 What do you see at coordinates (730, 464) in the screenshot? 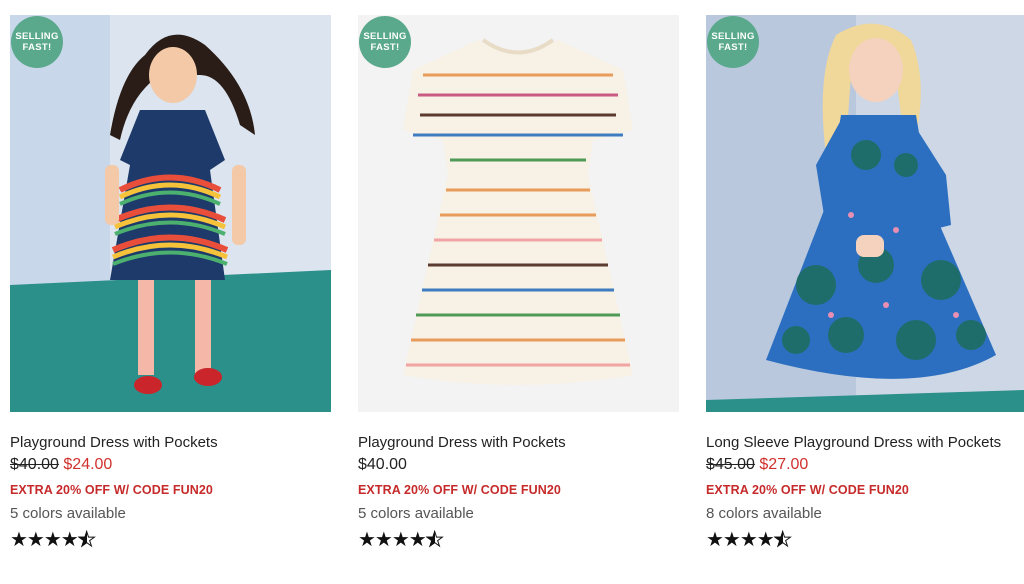
I see `original-price: $45.00` at bounding box center [730, 464].